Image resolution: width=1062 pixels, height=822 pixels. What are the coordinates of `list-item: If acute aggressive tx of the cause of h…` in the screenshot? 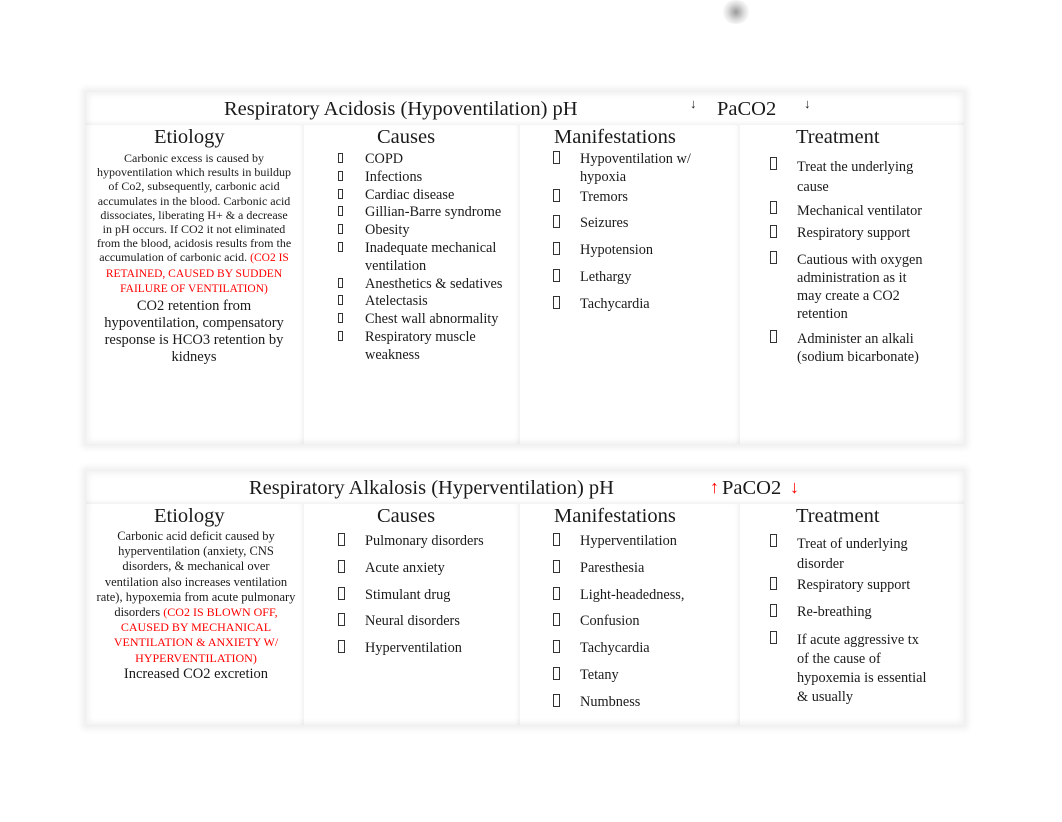 It's located at (847, 668).